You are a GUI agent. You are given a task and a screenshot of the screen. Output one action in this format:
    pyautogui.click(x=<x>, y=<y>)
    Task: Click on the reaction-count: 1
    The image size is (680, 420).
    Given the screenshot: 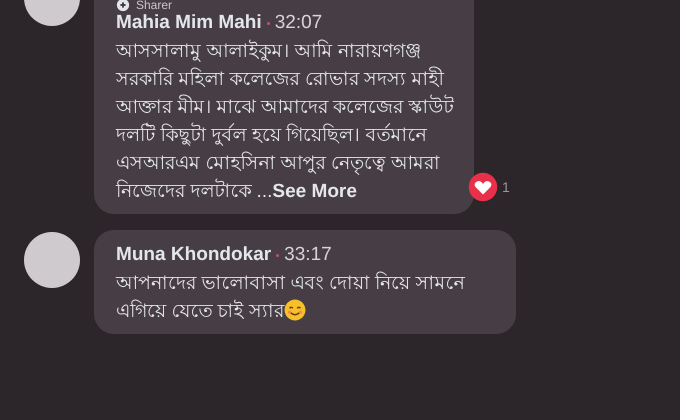 What is the action you would take?
    pyautogui.click(x=506, y=187)
    